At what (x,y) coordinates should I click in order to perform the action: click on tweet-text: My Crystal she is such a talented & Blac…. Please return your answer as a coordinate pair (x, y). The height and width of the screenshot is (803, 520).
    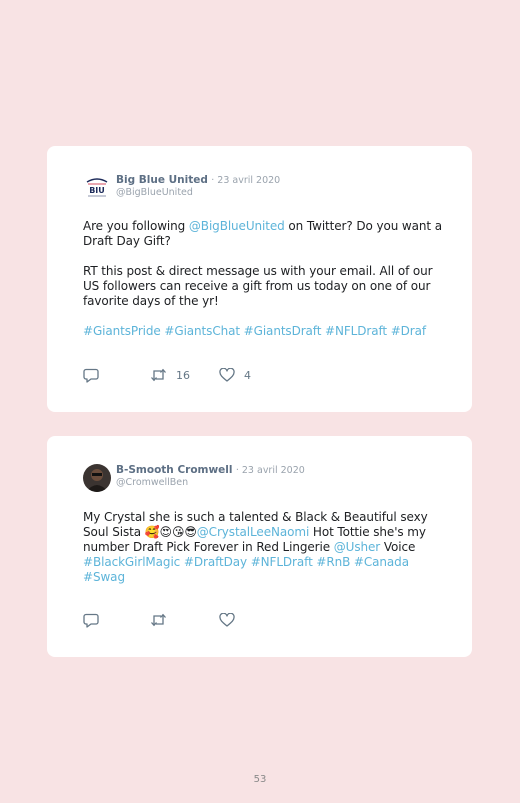
    Looking at the image, I should click on (263, 547).